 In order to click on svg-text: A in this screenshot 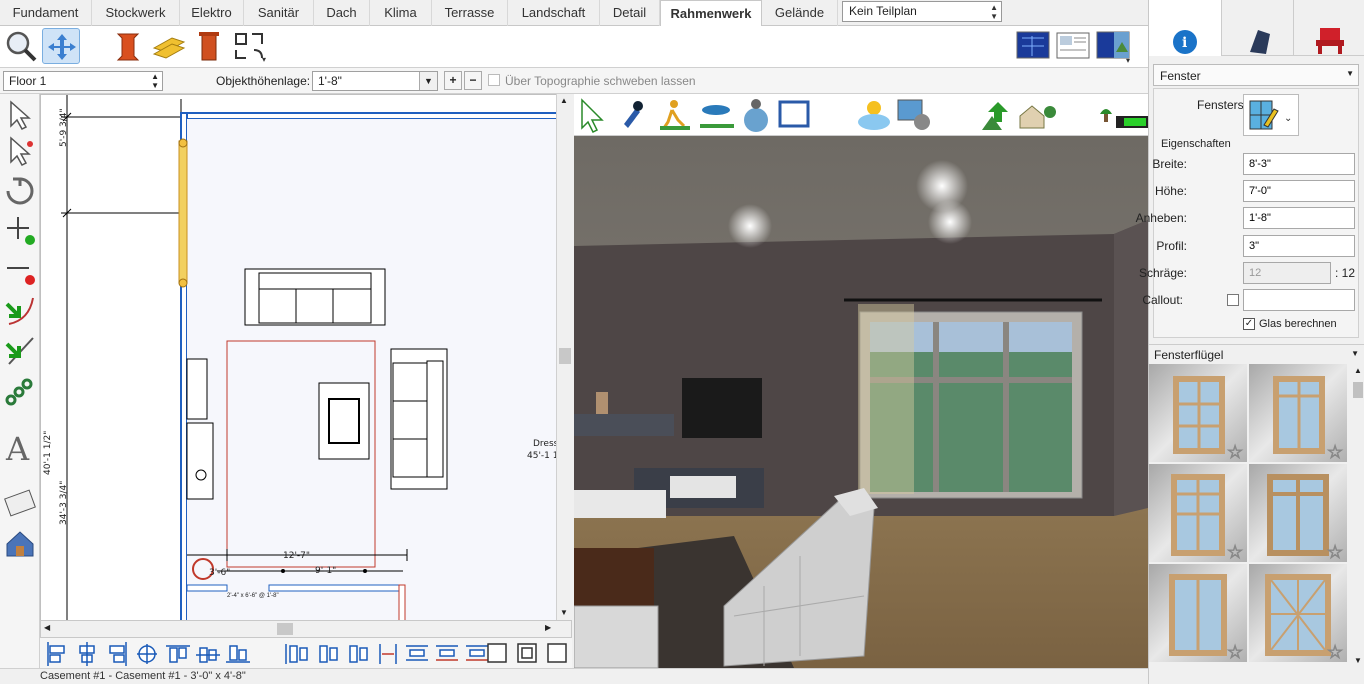, I will do `click(17, 447)`.